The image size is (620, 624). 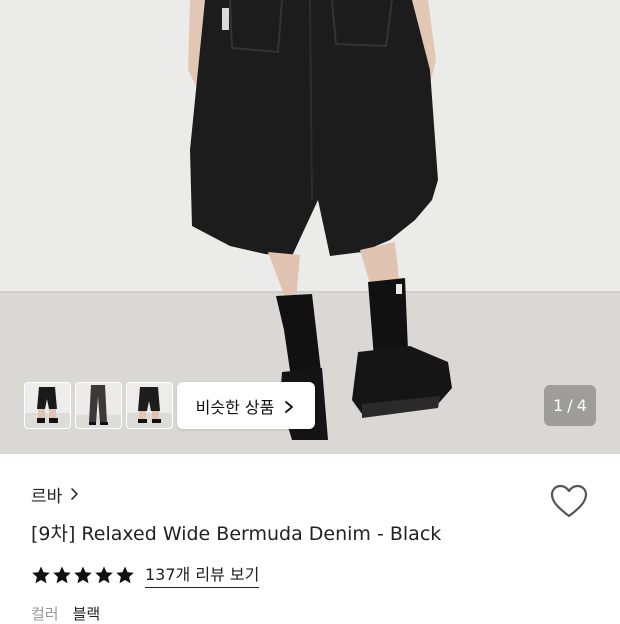 I want to click on thumbnail-strip, so click(x=98, y=405).